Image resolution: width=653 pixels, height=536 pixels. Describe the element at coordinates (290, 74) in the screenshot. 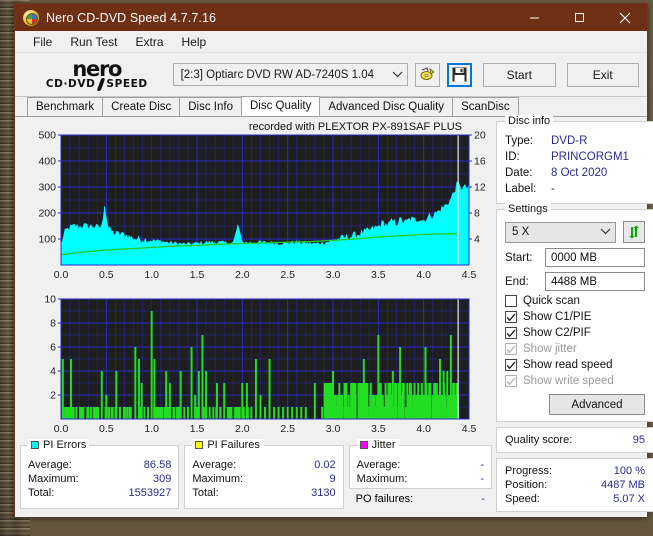

I see `drive-select: [2:3] Optiarc DVD RW AD-7240S 1.04` at that location.